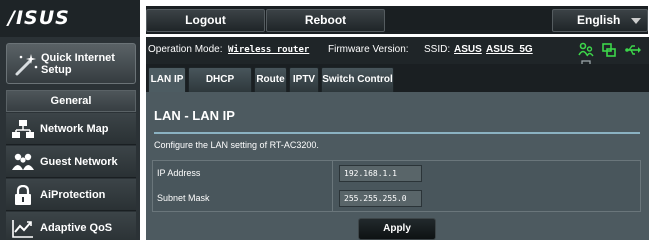  I want to click on table-row: IP Address 192.168.1.1, so click(396, 173).